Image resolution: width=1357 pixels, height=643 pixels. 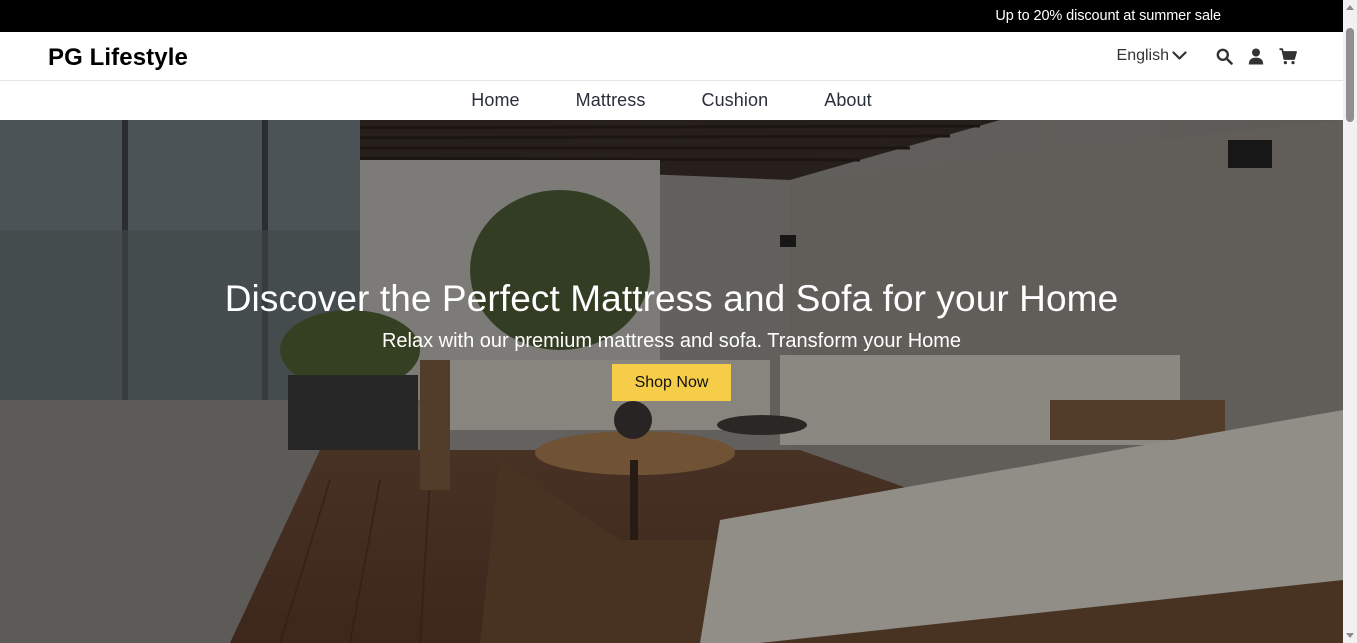 I want to click on language-label: English, so click(x=1142, y=55).